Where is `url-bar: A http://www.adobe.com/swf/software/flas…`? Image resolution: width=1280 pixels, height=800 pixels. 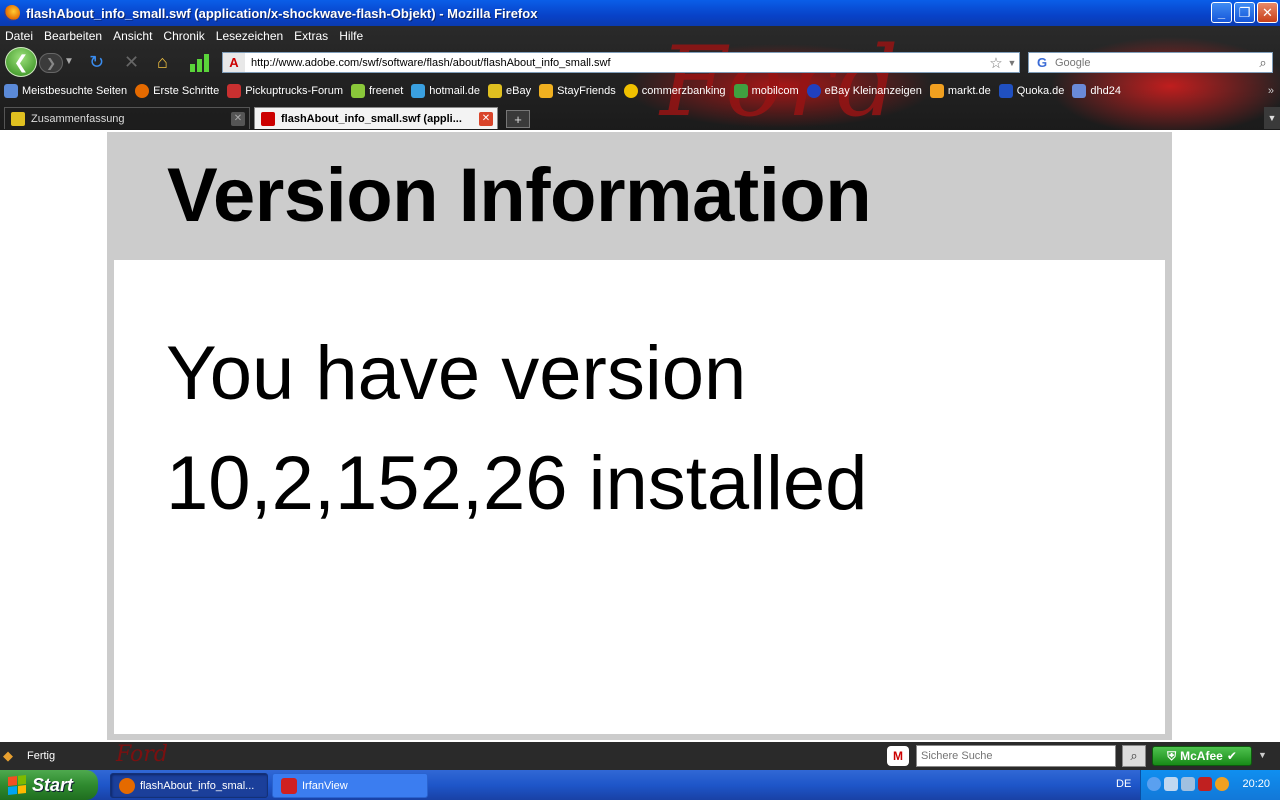
url-bar: A http://www.adobe.com/swf/software/flas… is located at coordinates (621, 62).